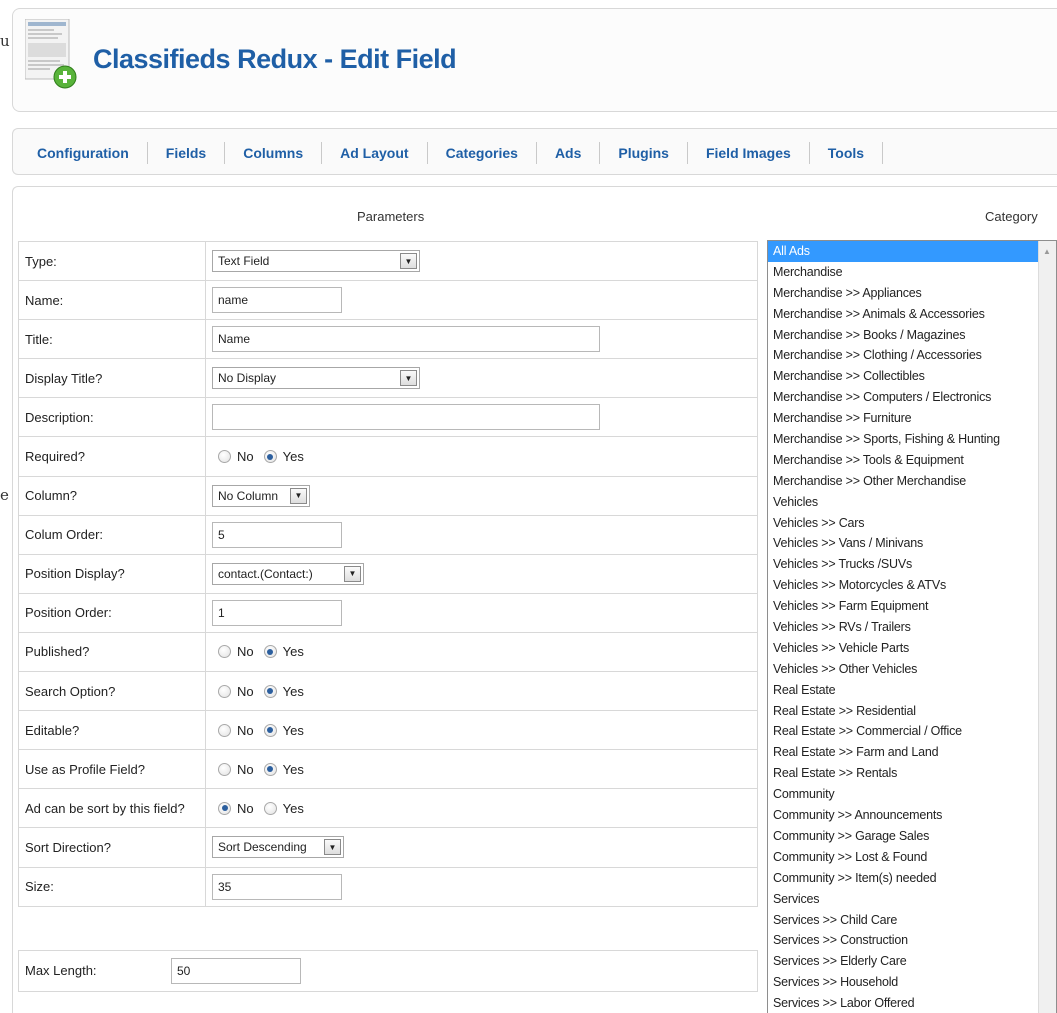 Image resolution: width=1057 pixels, height=1013 pixels. Describe the element at coordinates (224, 808) in the screenshot. I see `sortable-no-radio` at that location.